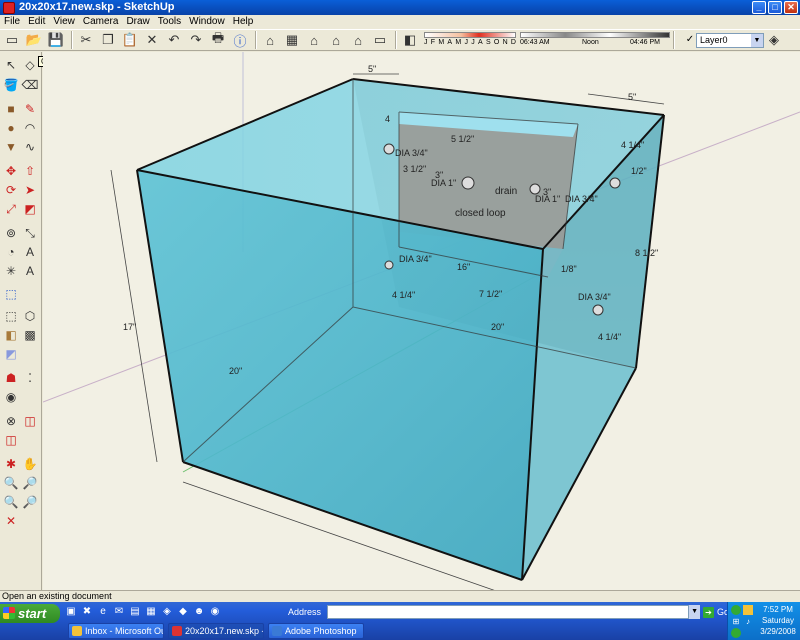 This screenshot has height=640, width=800. I want to click on task-photoshop: Adobe Photoshop, so click(316, 631).